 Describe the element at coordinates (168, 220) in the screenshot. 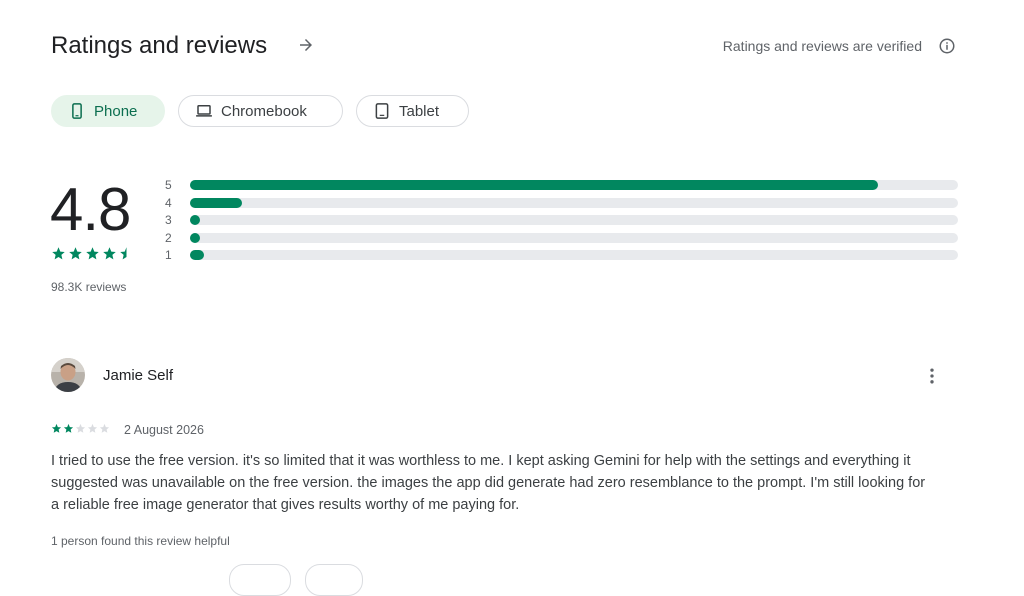

I see `rating-bar-label: 3` at that location.